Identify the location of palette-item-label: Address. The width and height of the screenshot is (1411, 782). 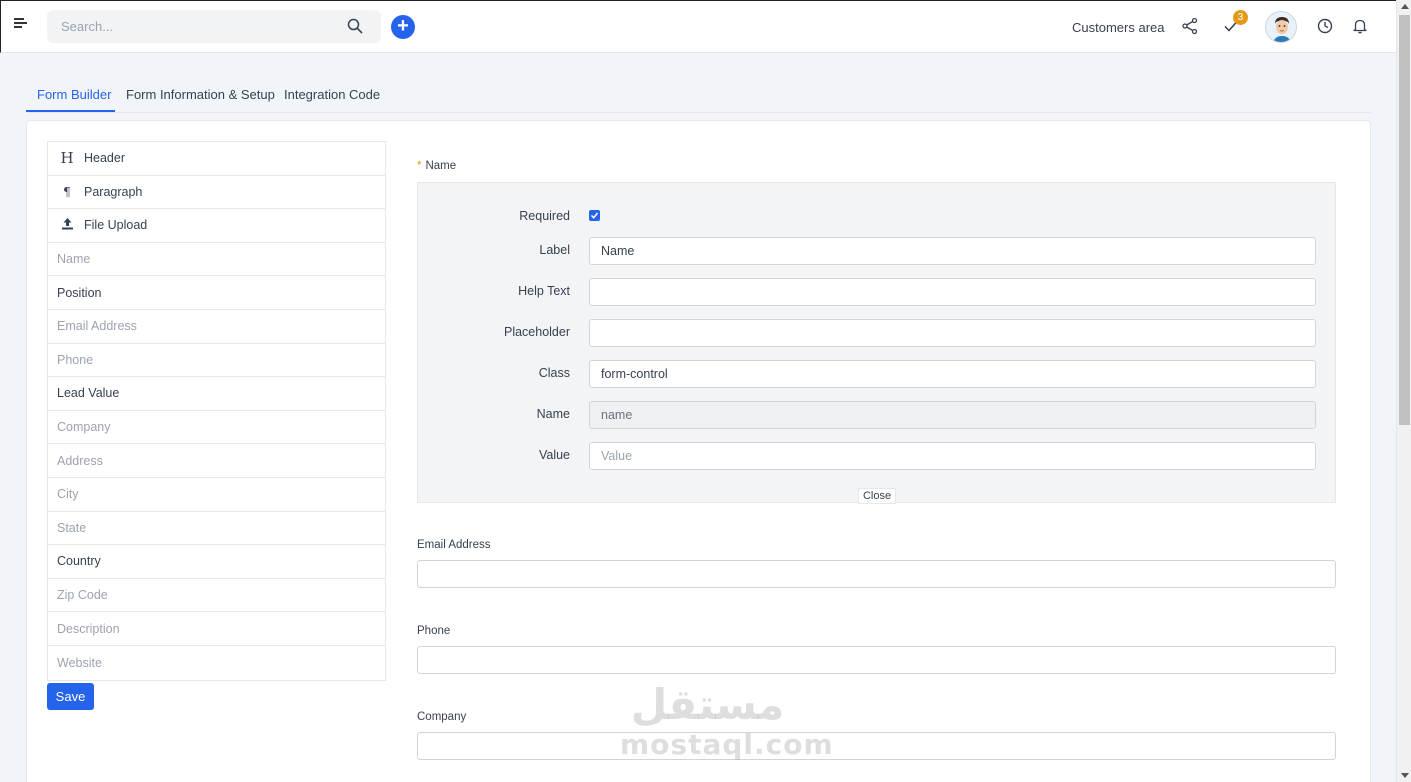
(80, 460).